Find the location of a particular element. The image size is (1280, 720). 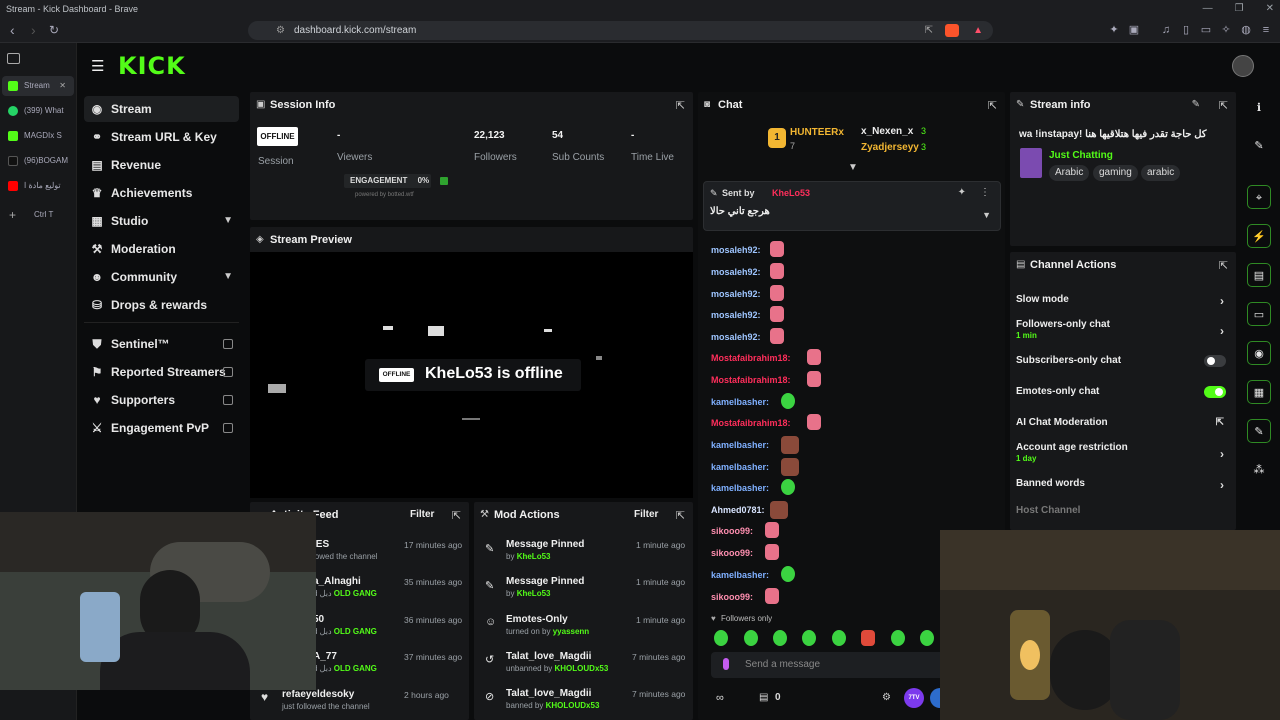

hamburger-menu-icon: ☰ is located at coordinates (97, 66).